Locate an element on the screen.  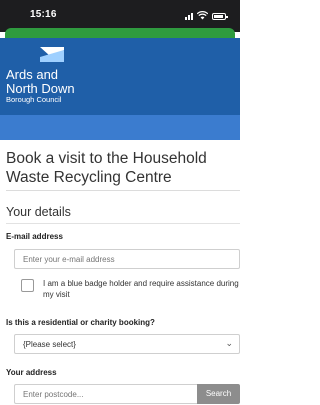
section-divider is located at coordinates (123, 223).